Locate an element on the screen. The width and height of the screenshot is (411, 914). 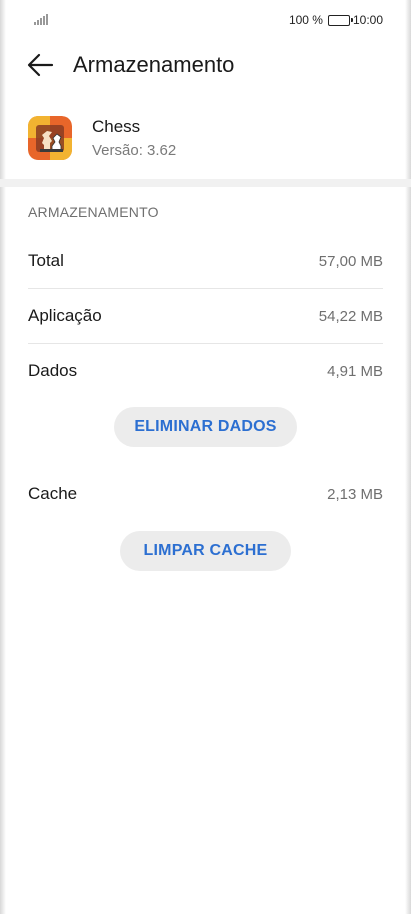
storage-row-application: Aplicação 54,22 MB is located at coordinates (205, 316).